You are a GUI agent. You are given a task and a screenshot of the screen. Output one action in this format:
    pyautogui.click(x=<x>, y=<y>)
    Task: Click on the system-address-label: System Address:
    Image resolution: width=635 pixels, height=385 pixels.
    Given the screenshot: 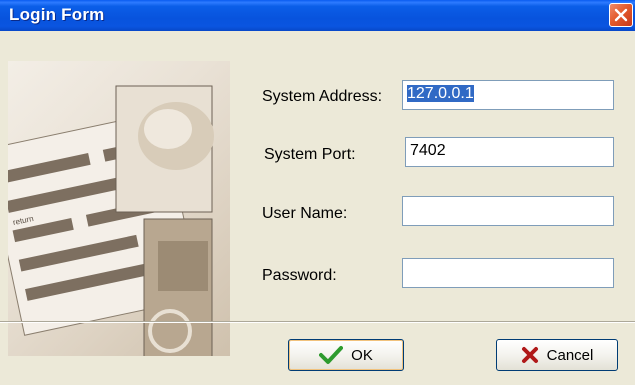 What is the action you would take?
    pyautogui.click(x=322, y=96)
    